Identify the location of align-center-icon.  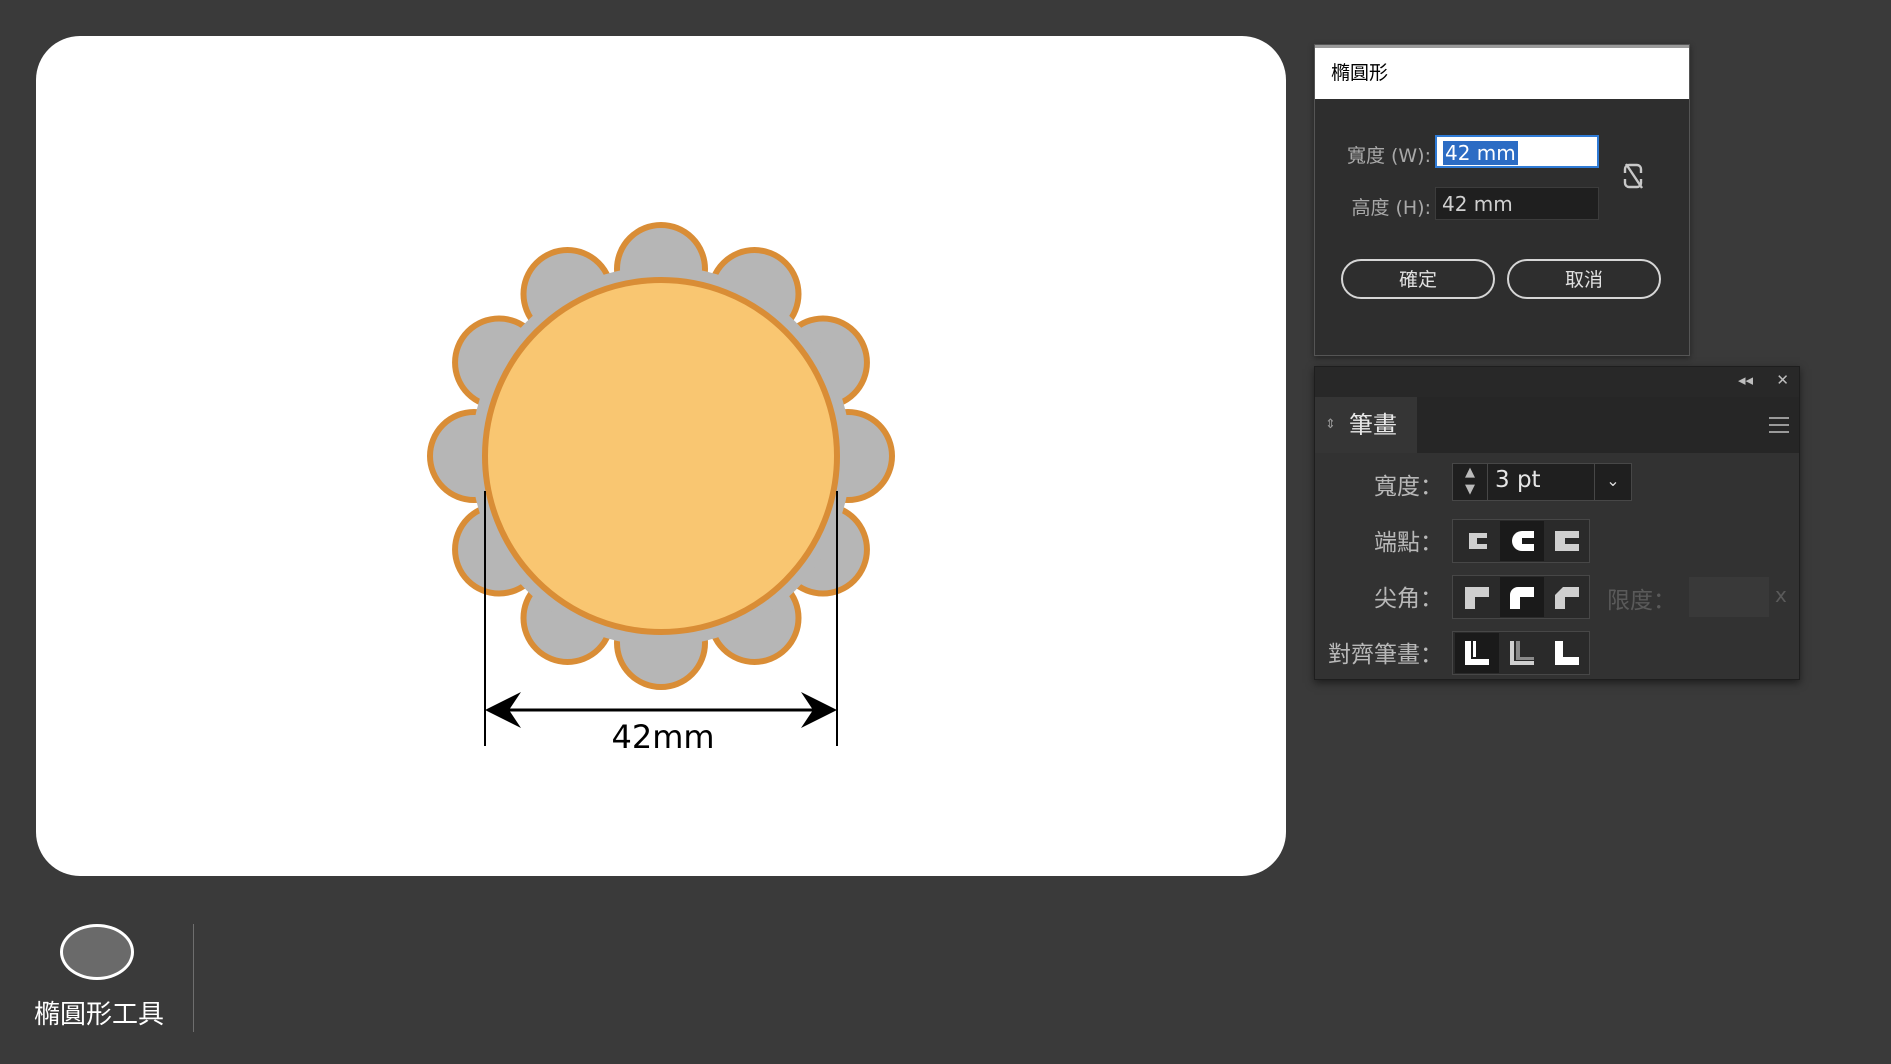
(1477, 653).